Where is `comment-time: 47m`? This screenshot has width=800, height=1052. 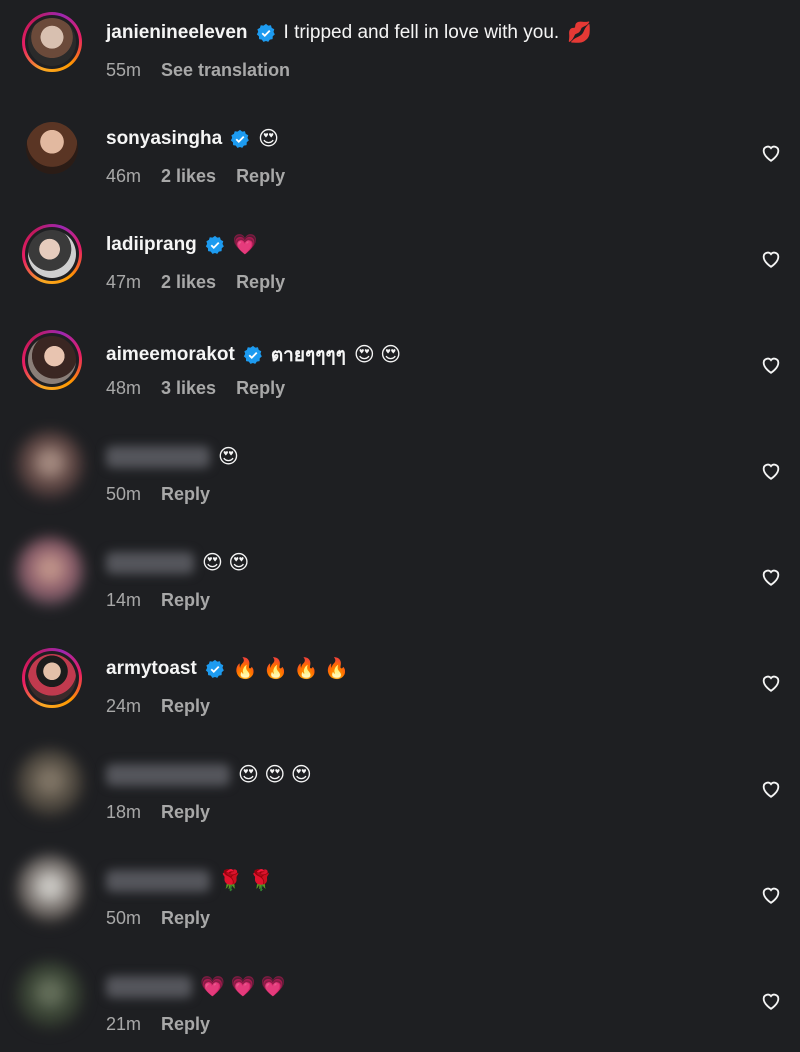 comment-time: 47m is located at coordinates (124, 282).